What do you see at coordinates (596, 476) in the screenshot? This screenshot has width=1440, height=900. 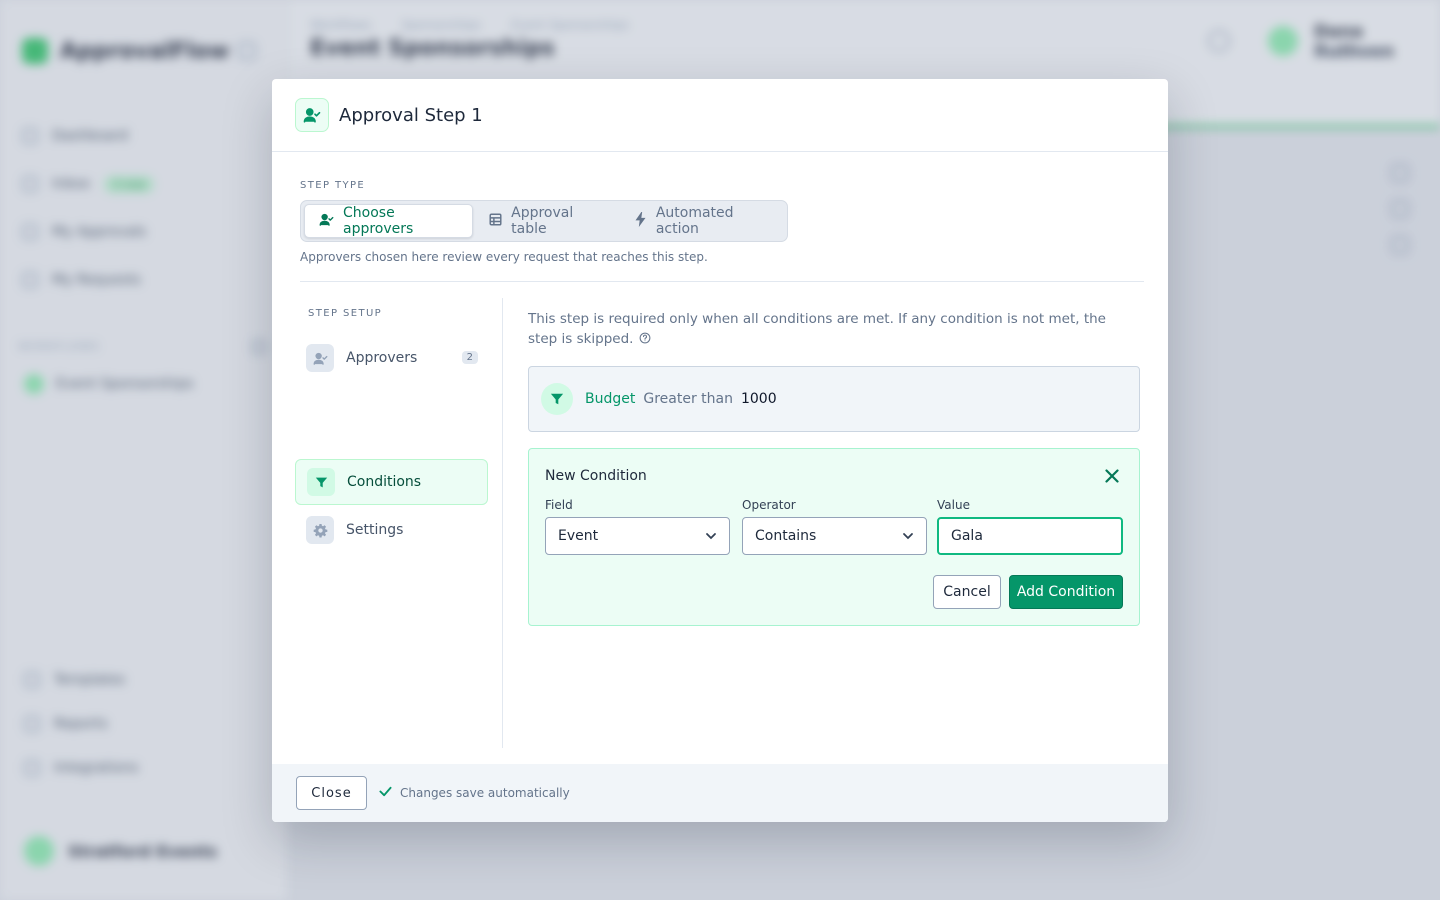 I see `new-condition-title: New Condition` at bounding box center [596, 476].